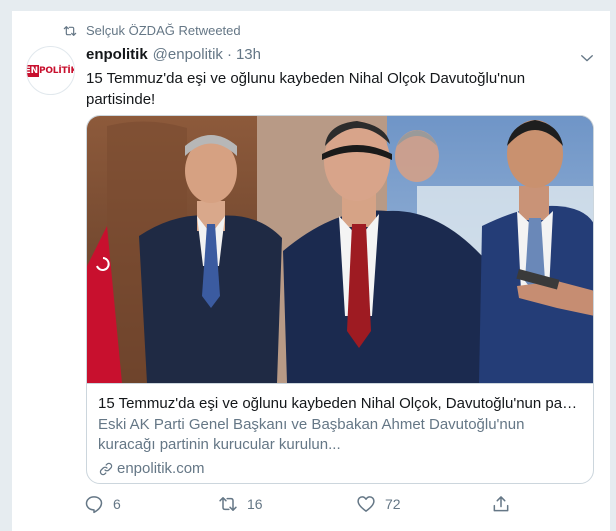  I want to click on reply-count: 6, so click(117, 504).